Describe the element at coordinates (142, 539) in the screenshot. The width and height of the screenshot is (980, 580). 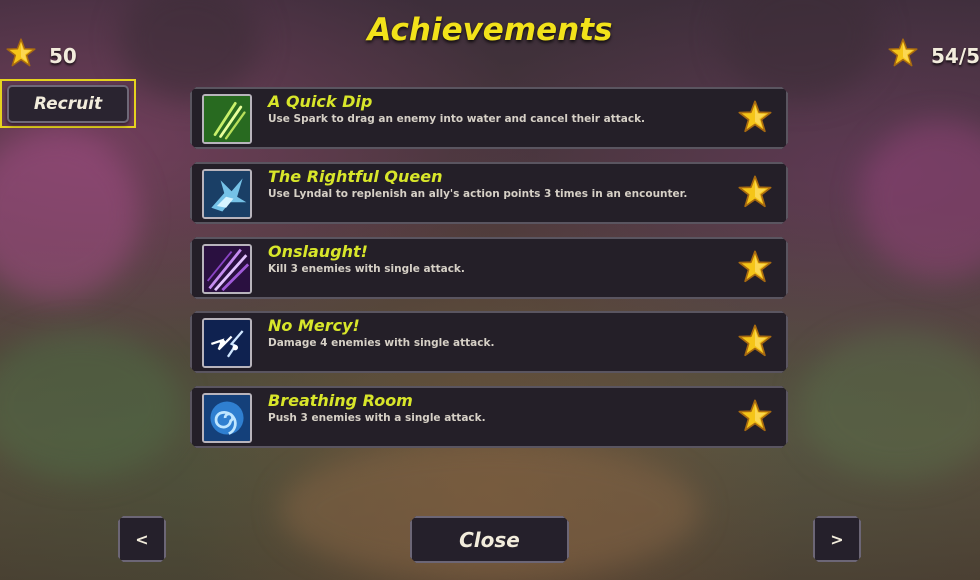
I see `previous-page-button: <` at that location.